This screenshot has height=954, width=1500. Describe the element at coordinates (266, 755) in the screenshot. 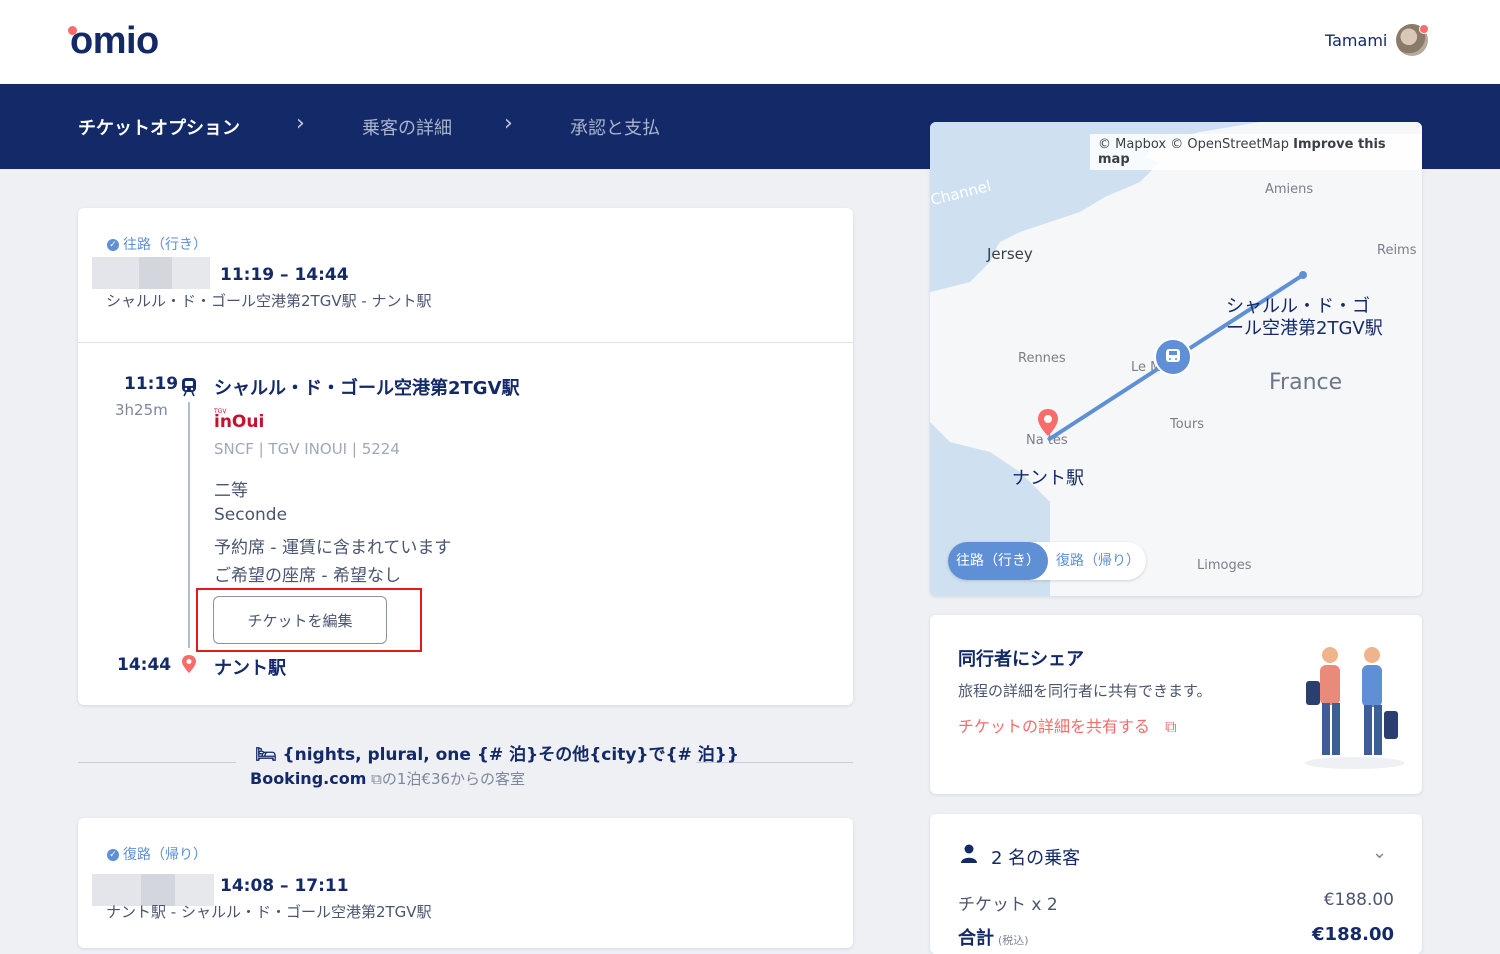

I see `bed-icon: 🛏` at that location.